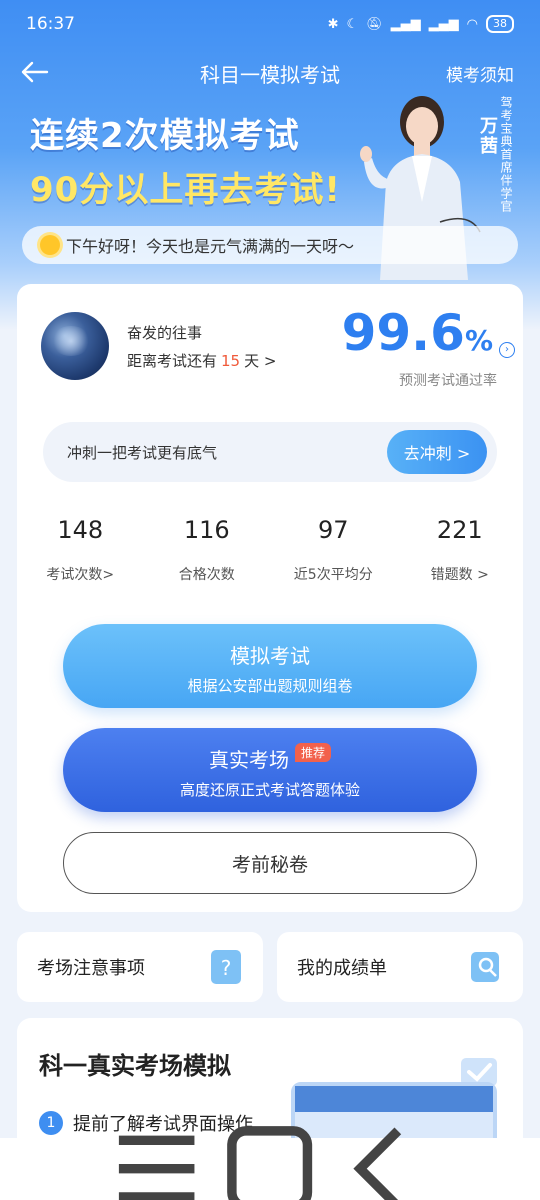 The height and width of the screenshot is (1200, 540). I want to click on preview-header, so click(394, 1099).